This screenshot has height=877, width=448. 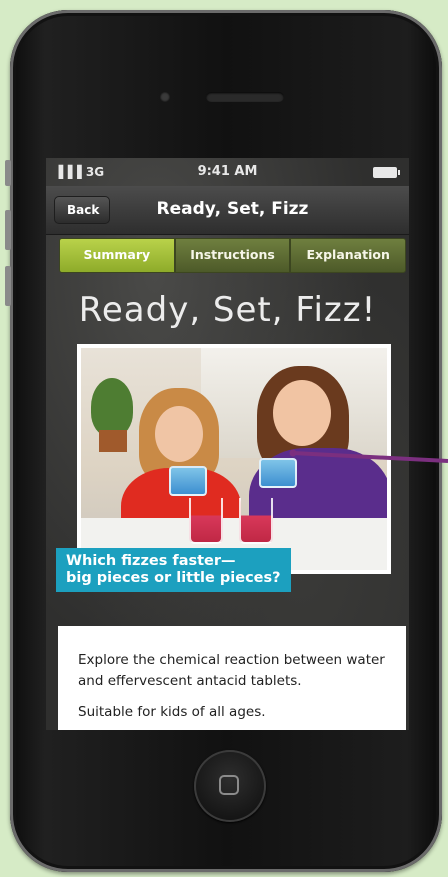 I want to click on mute-switch, so click(x=8, y=173).